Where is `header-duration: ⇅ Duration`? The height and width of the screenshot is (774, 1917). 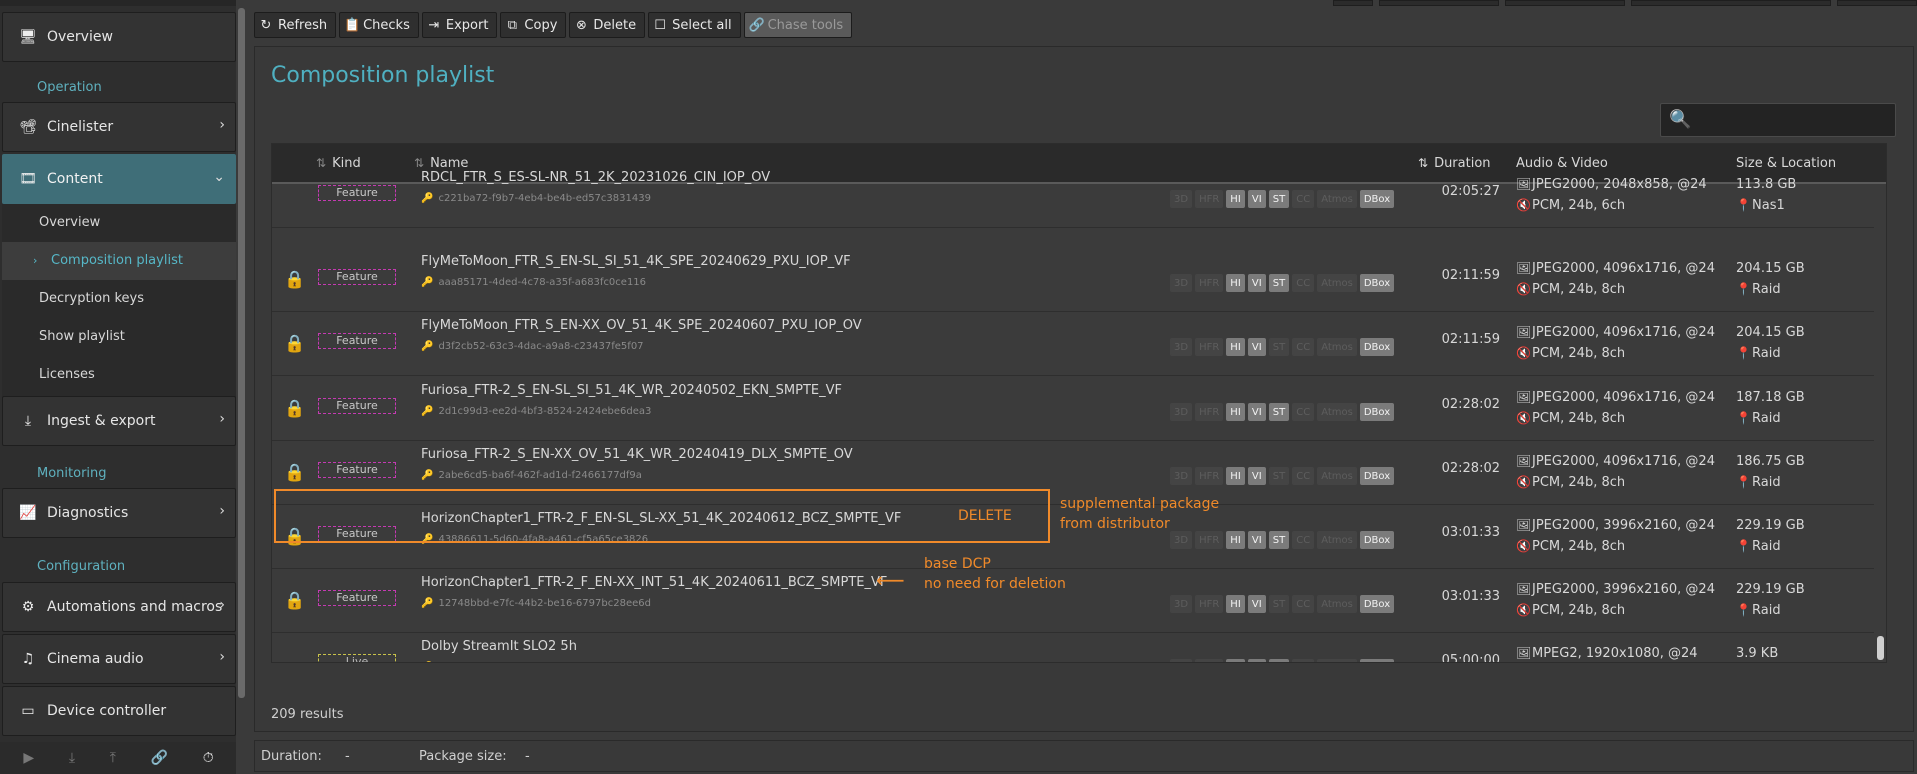 header-duration: ⇅ Duration is located at coordinates (1454, 163).